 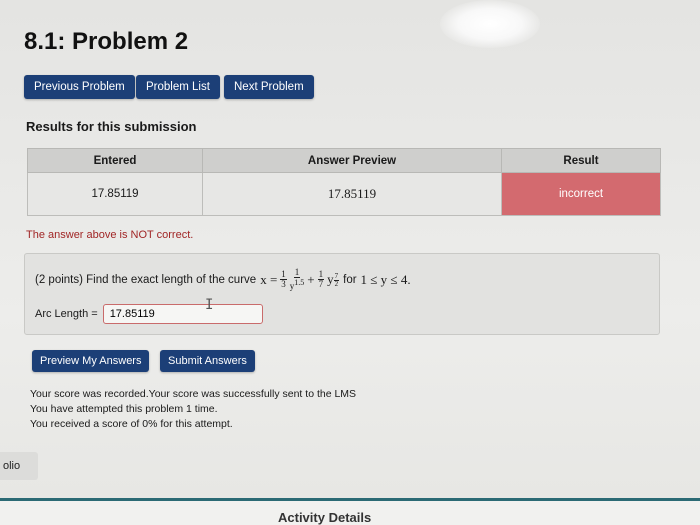 What do you see at coordinates (283, 279) in the screenshot?
I see `fraction-one-third: 1 3` at bounding box center [283, 279].